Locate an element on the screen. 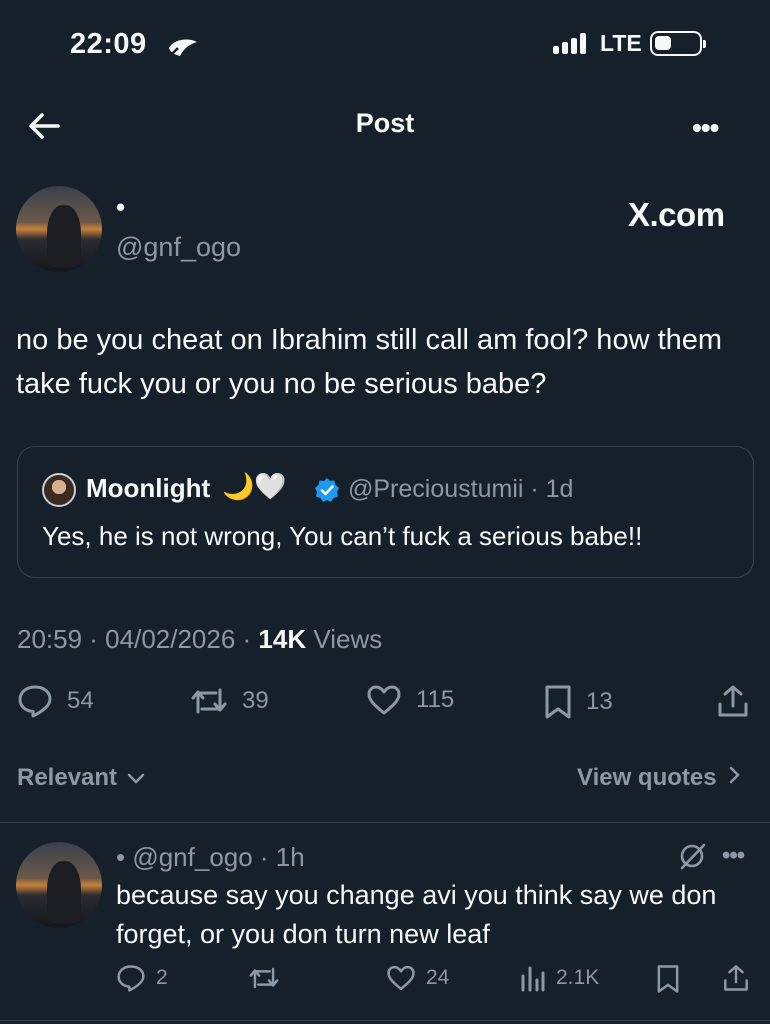  like-count: 115 is located at coordinates (435, 699).